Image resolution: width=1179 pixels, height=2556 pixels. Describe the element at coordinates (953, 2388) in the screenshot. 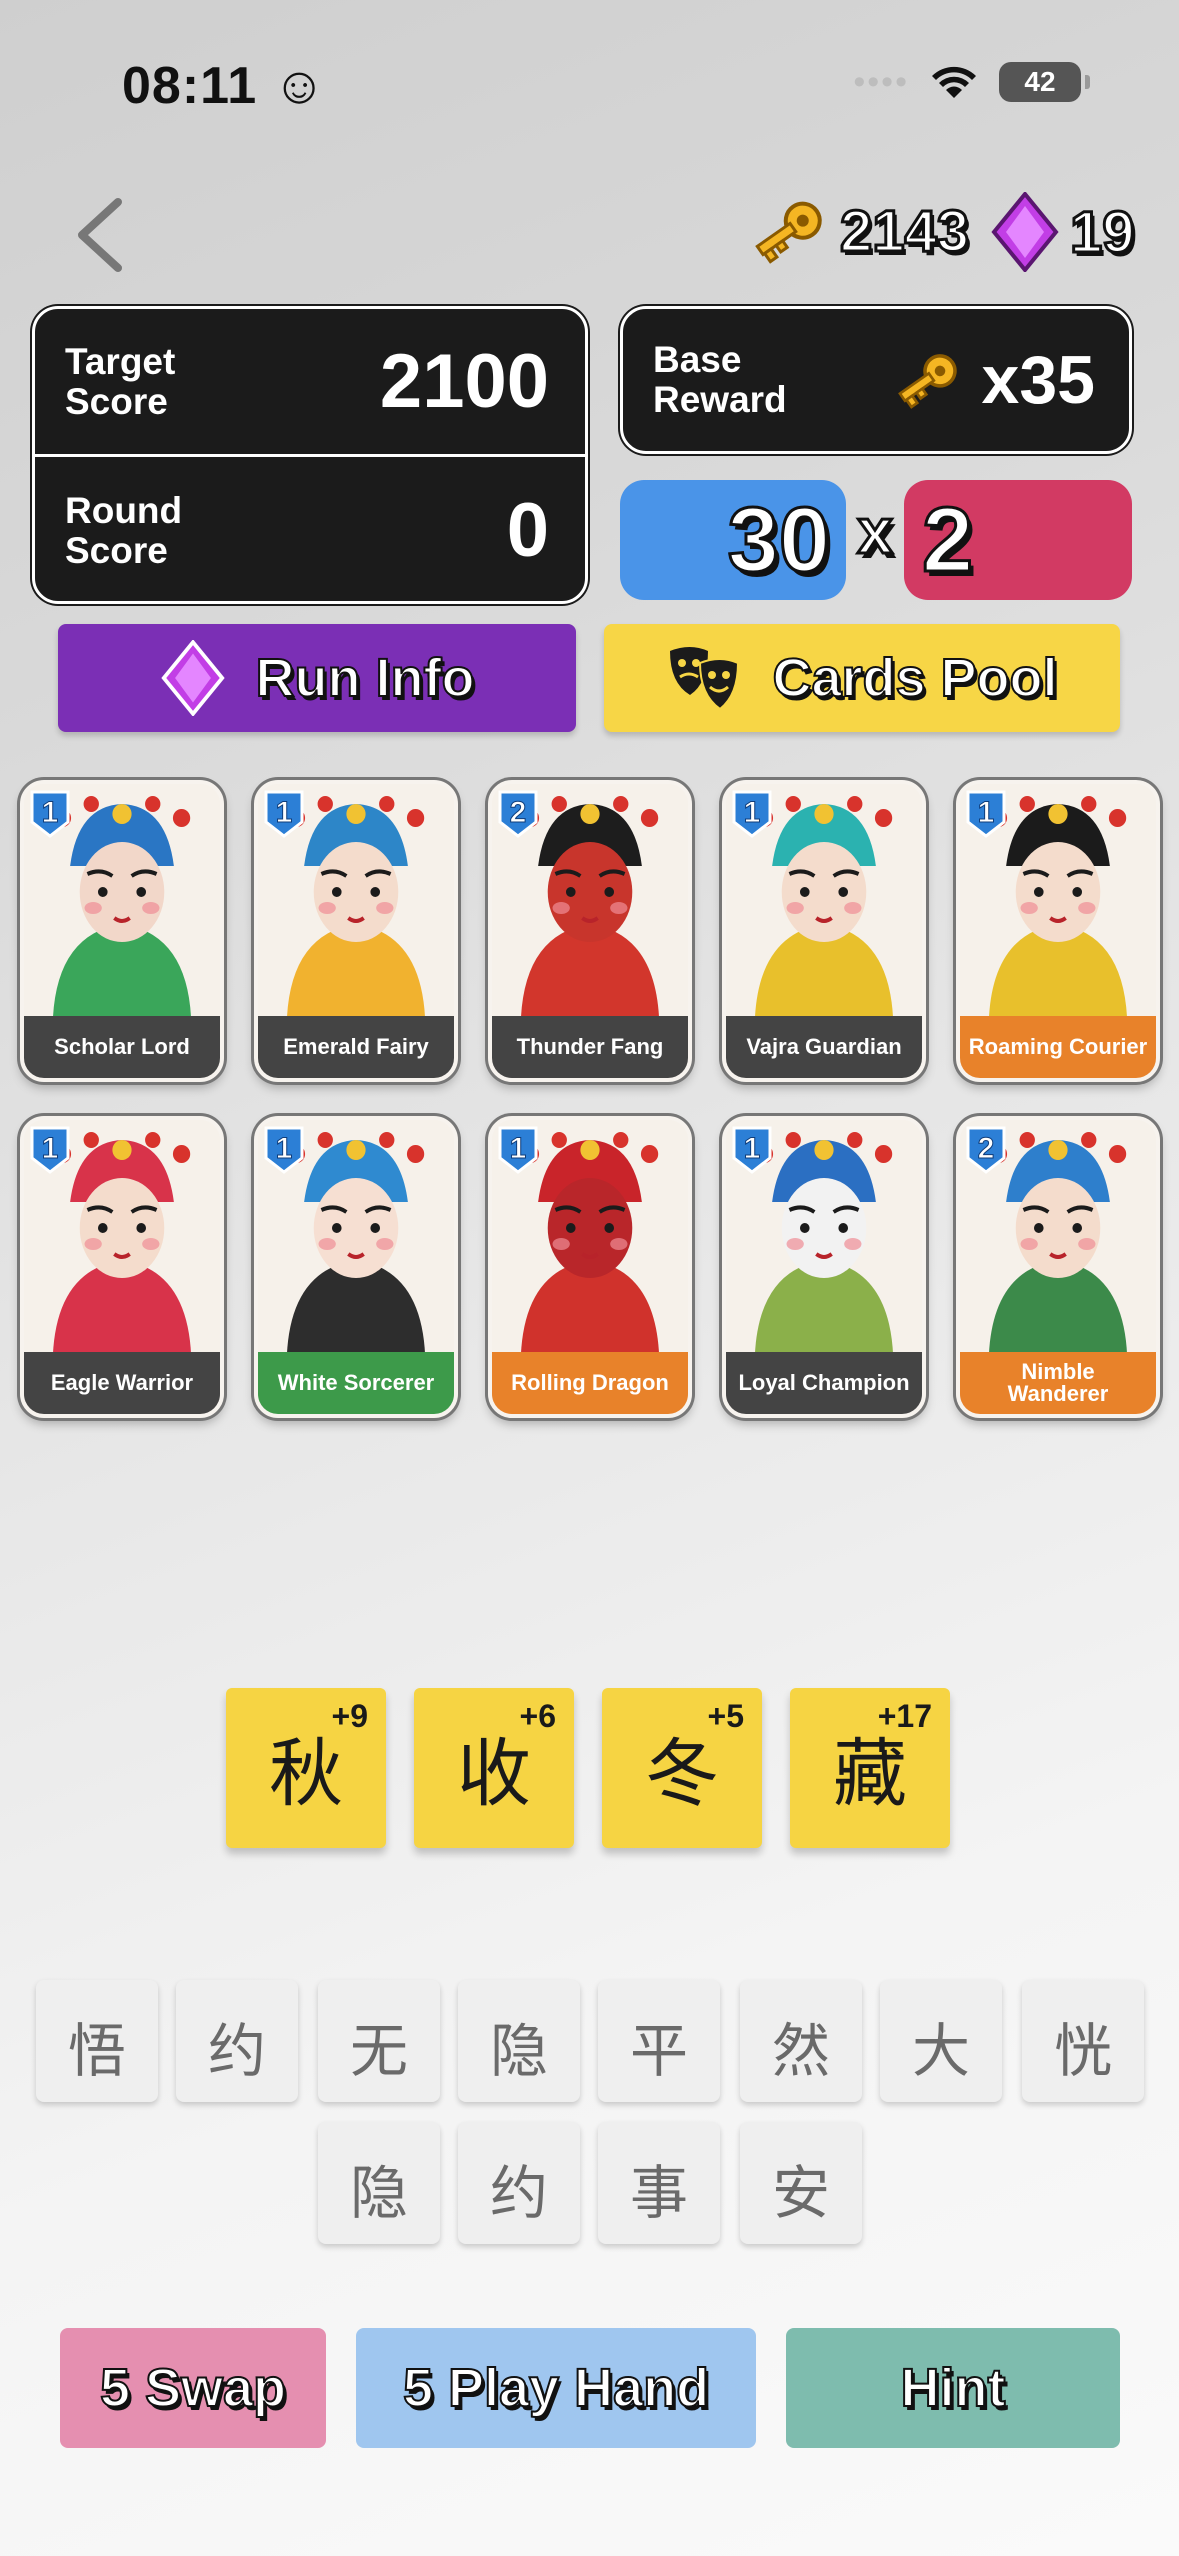

I see `hint-button: Hint` at that location.